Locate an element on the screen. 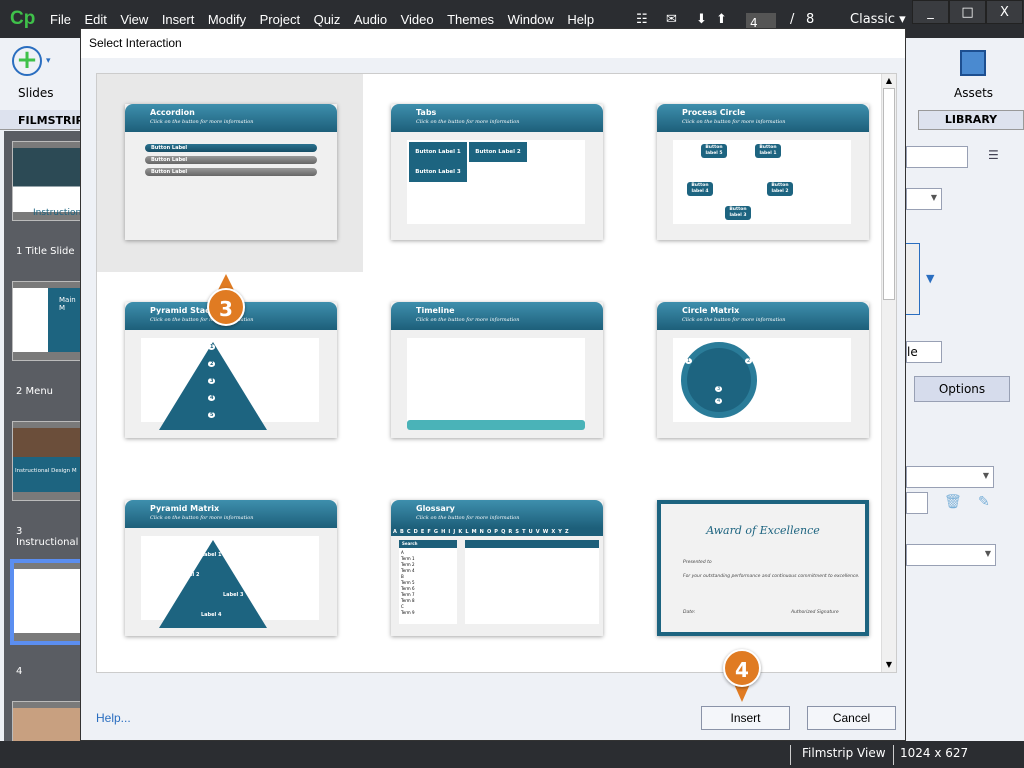 The image size is (1024, 768). pyramid-label: Label 3 is located at coordinates (233, 595).